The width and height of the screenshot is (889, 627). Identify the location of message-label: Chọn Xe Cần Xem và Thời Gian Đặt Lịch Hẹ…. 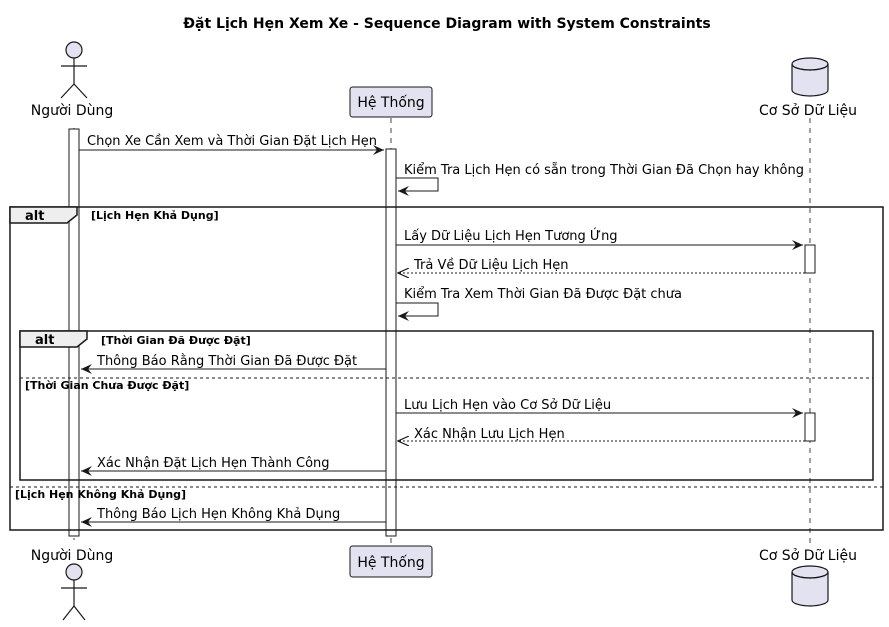
(232, 141).